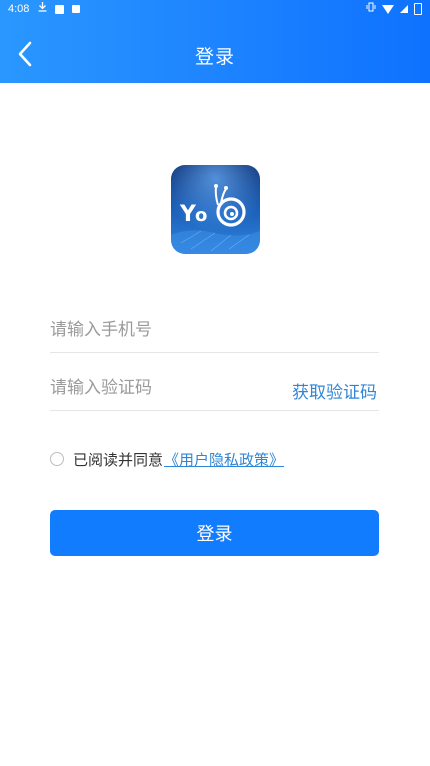  Describe the element at coordinates (214, 57) in the screenshot. I see `page-title: 登录` at that location.